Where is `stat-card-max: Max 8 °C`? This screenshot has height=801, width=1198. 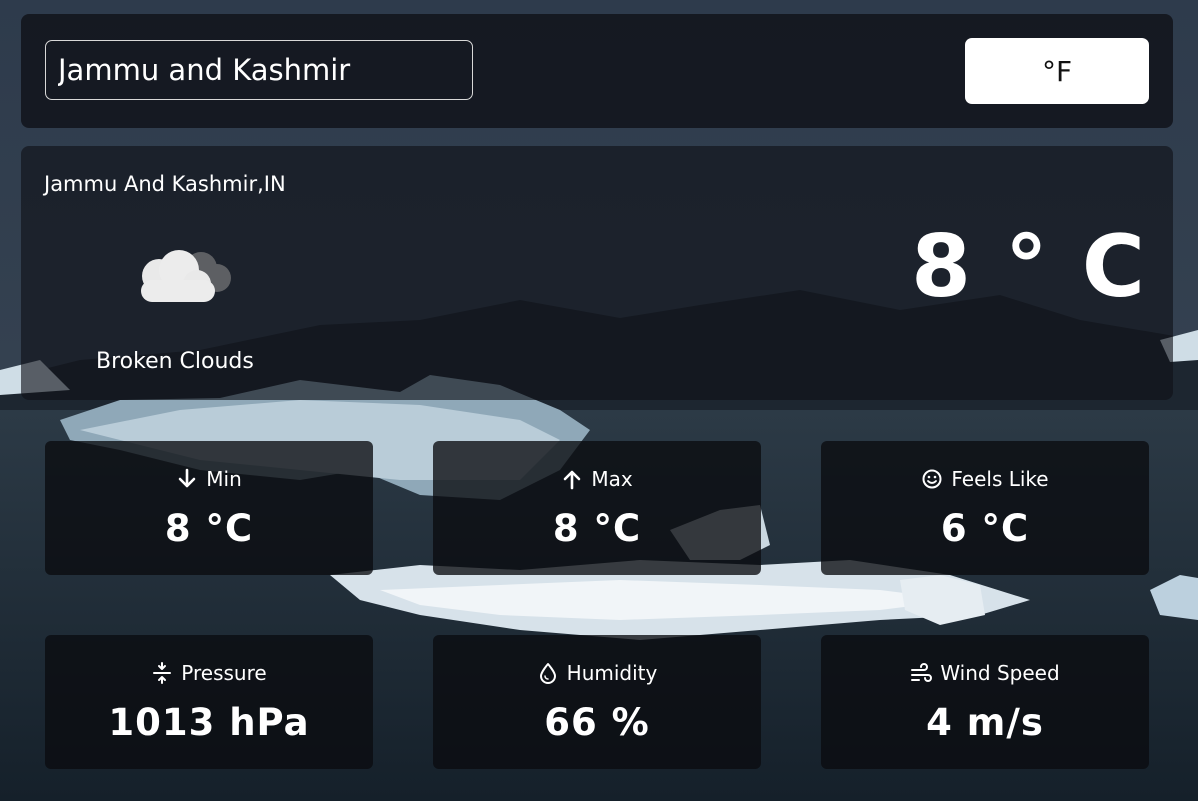
stat-card-max: Max 8 °C is located at coordinates (597, 508).